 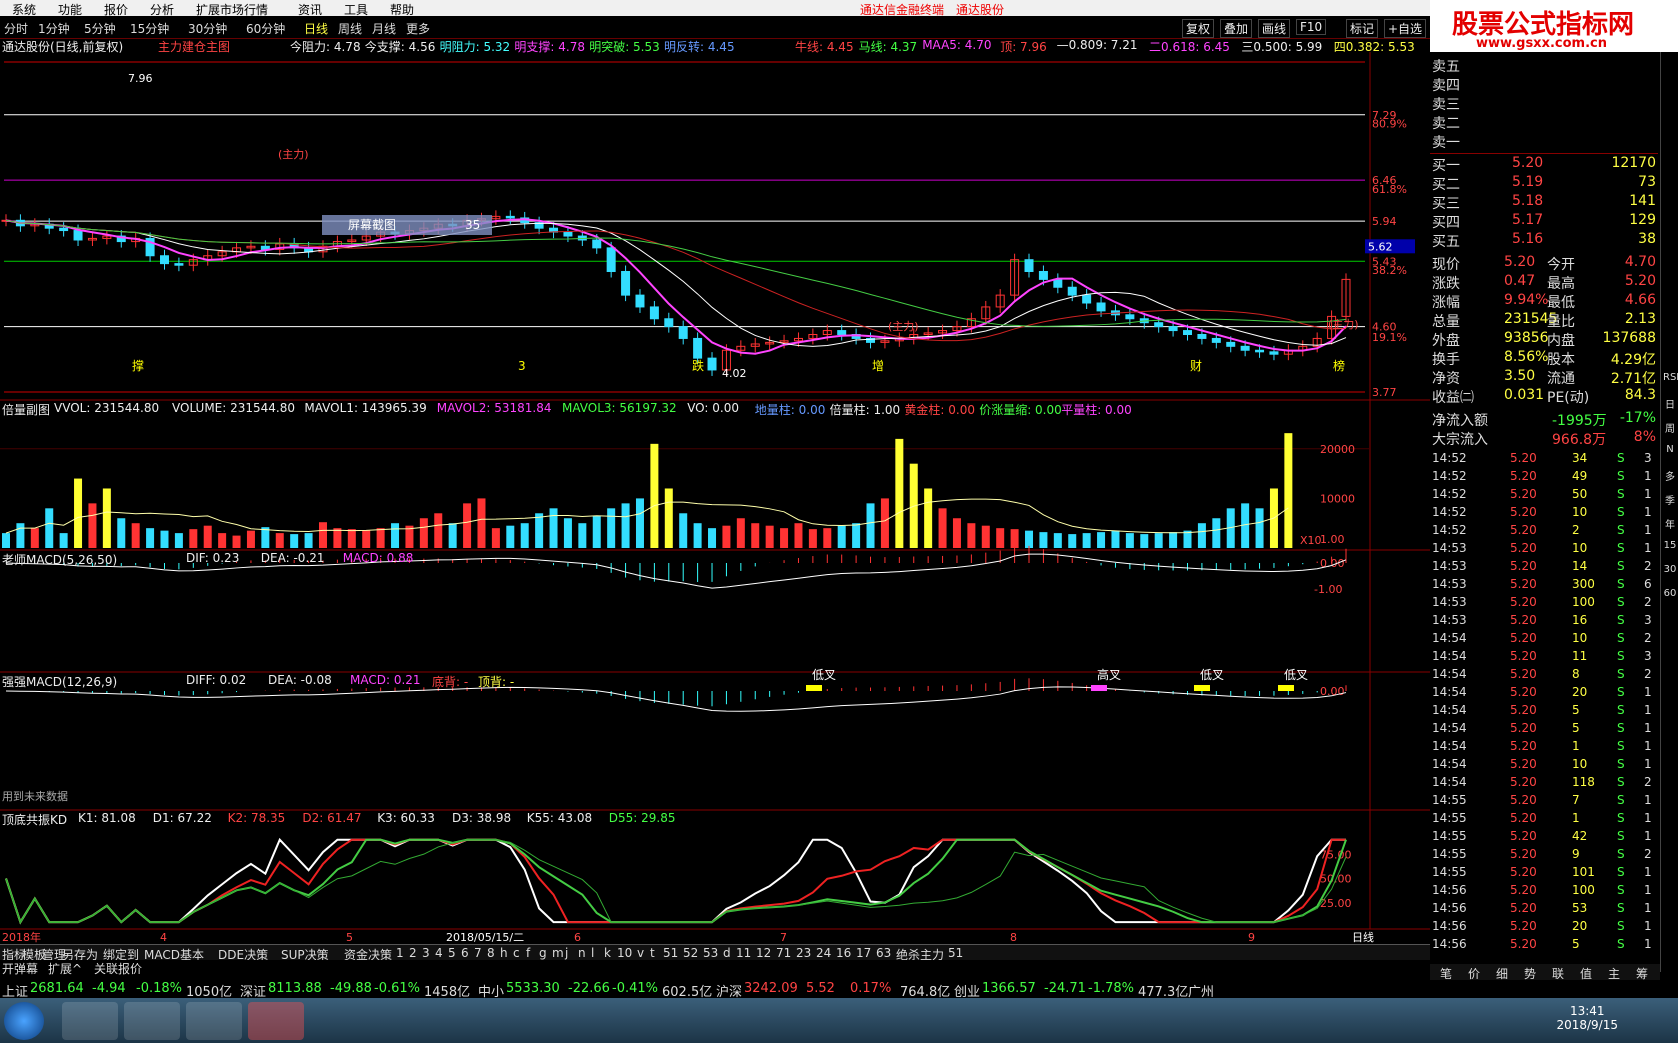 What do you see at coordinates (1405, 28) in the screenshot?
I see `tool-button: +自选` at bounding box center [1405, 28].